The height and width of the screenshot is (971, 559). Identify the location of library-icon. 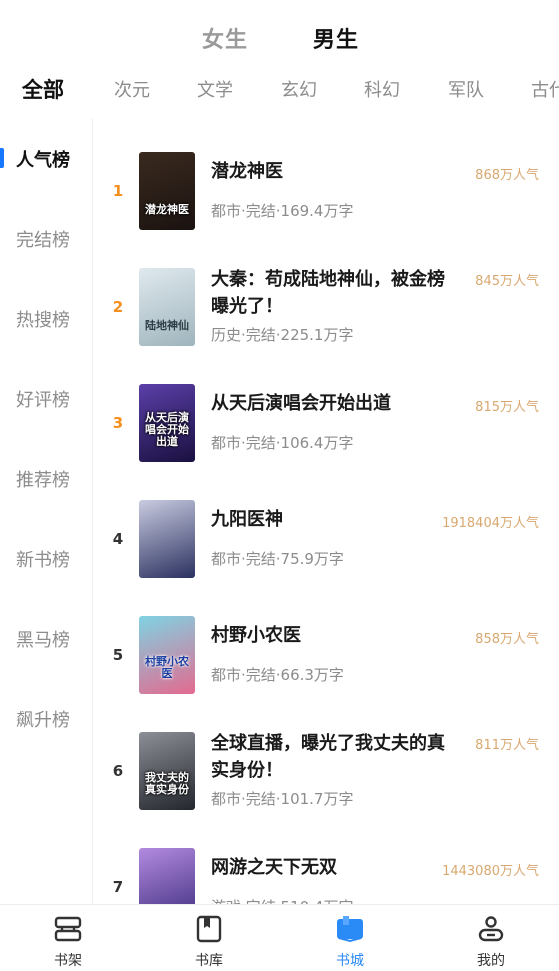
(209, 929).